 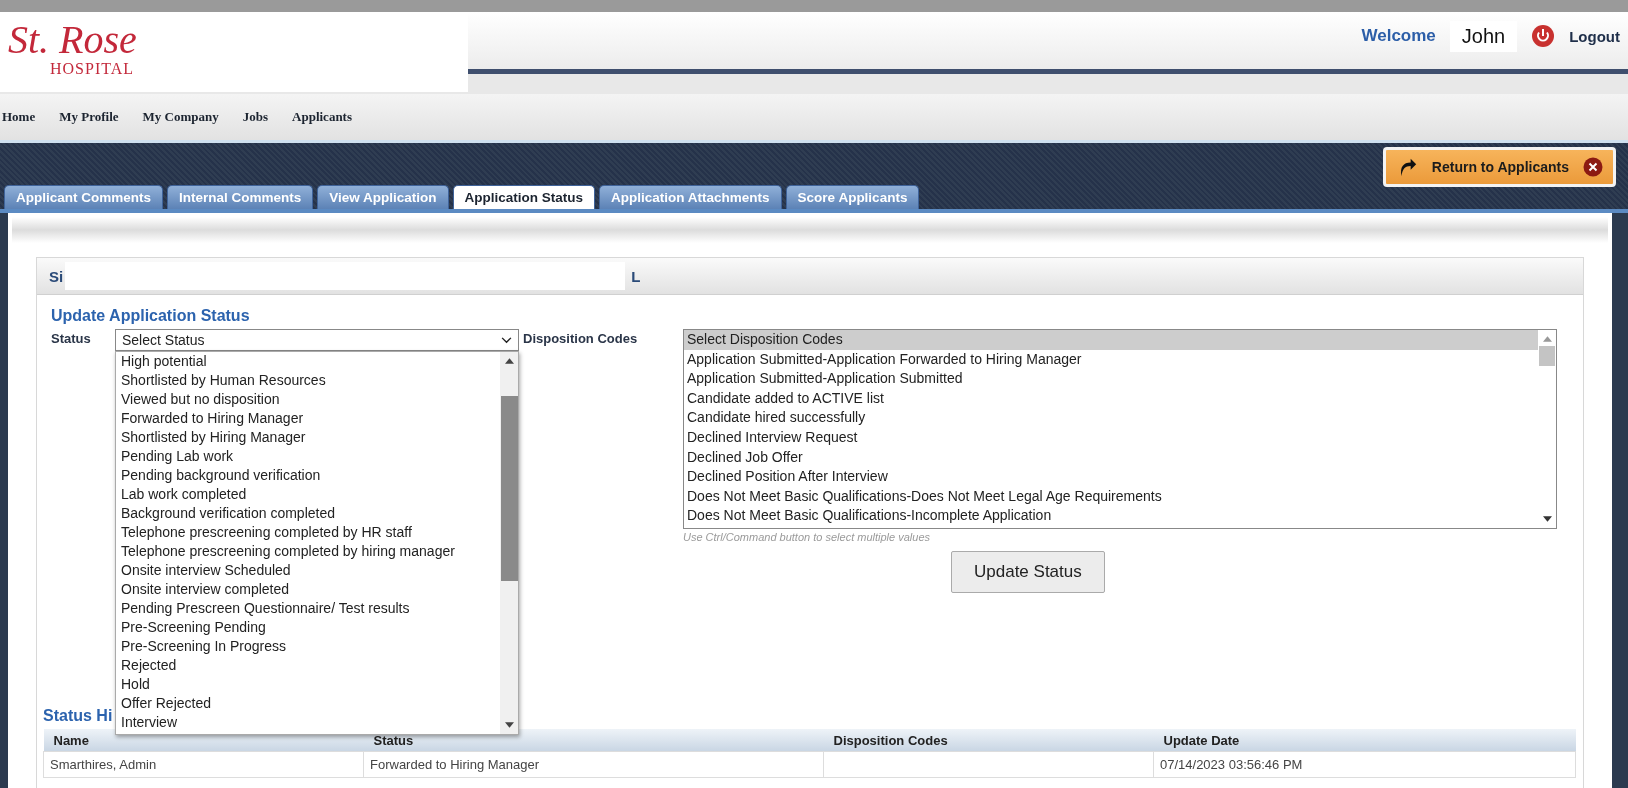 What do you see at coordinates (1231, 764) in the screenshot?
I see `table-cell: 07/14/2023 03:56:46 PM` at bounding box center [1231, 764].